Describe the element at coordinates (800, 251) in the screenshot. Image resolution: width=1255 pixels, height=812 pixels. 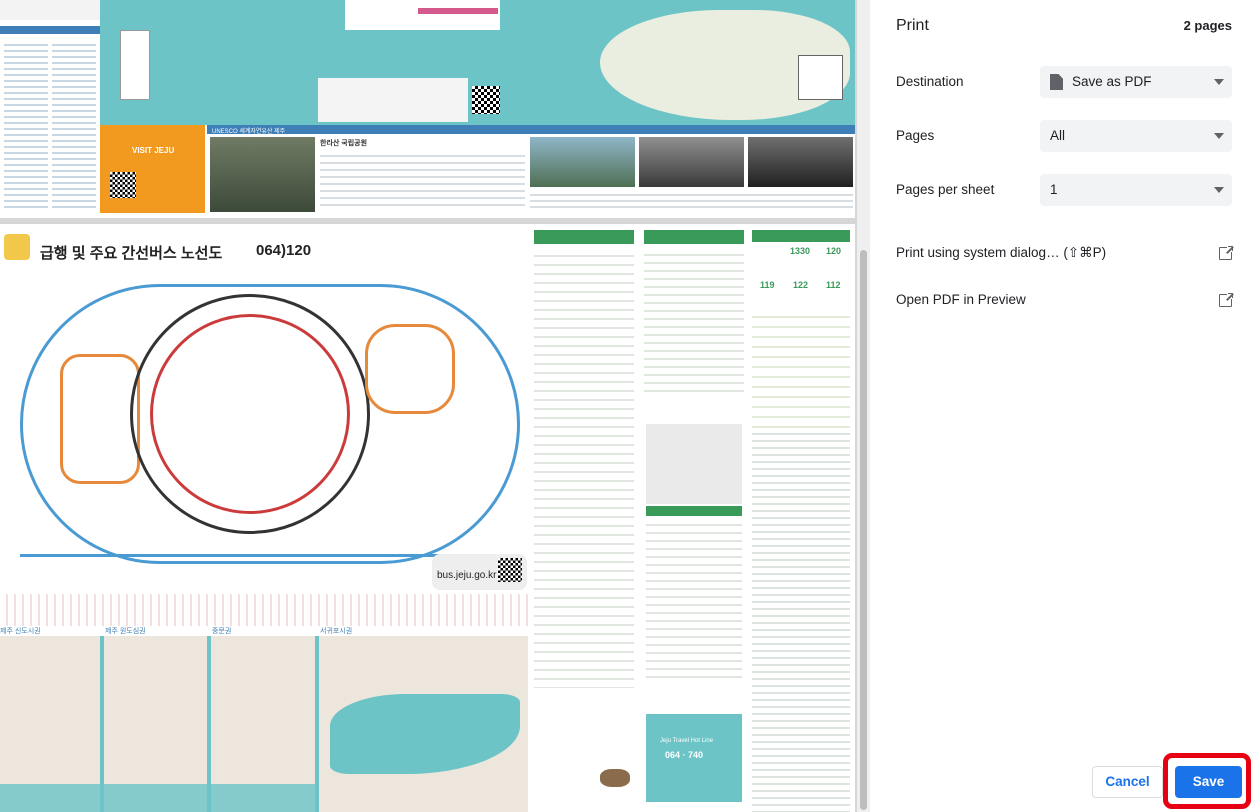
I see `bus-num-1: 1330` at that location.